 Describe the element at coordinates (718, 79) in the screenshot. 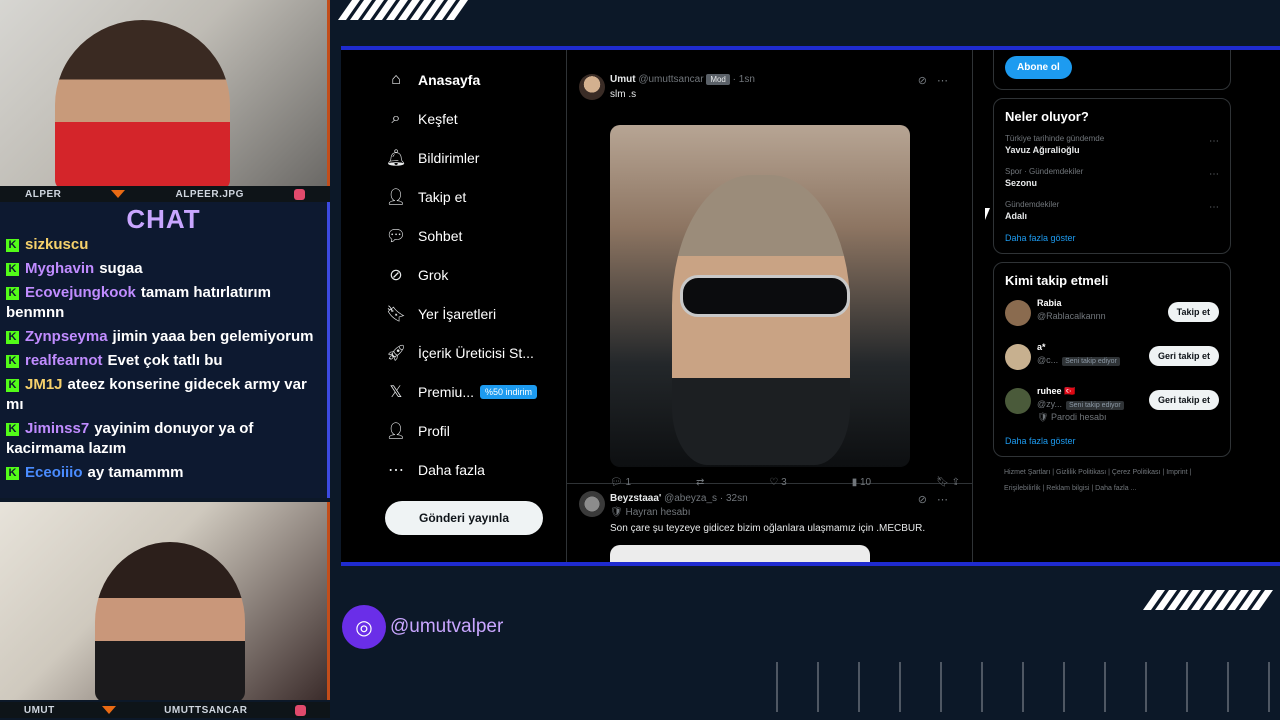

I see `mod-badge: Mod` at that location.